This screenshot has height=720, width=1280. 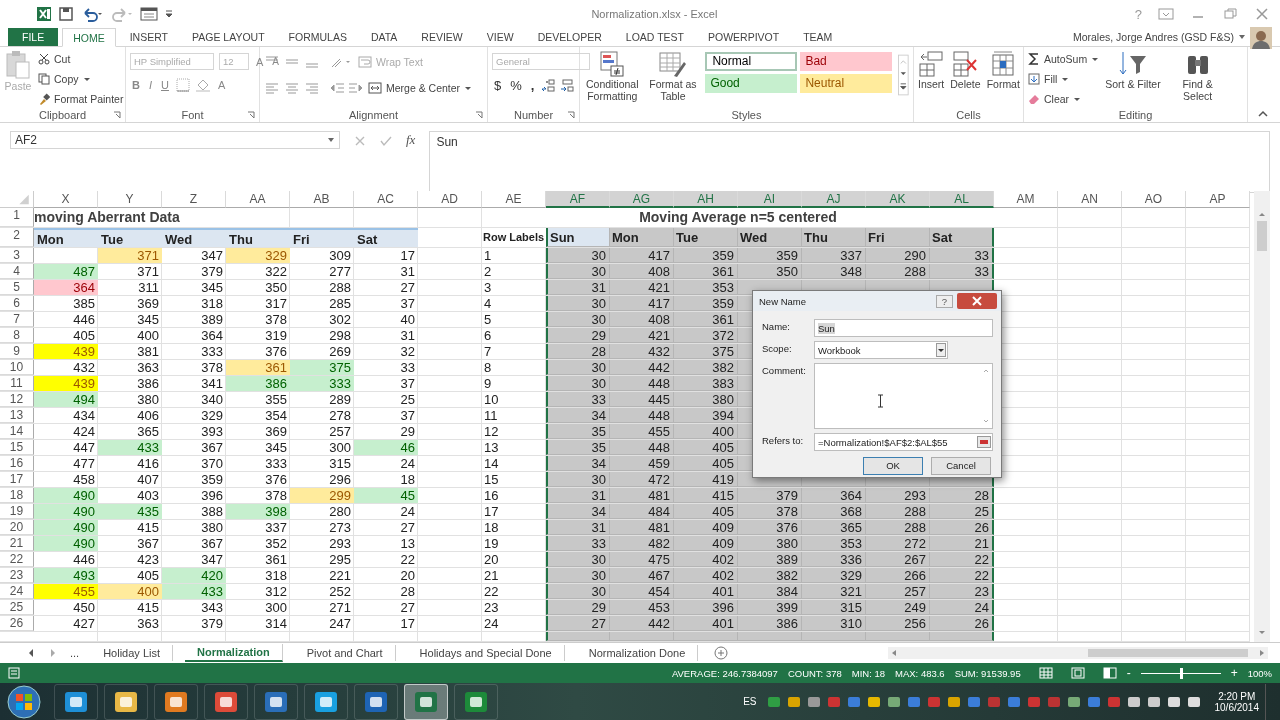 I want to click on help-button: ?, so click(x=944, y=301).